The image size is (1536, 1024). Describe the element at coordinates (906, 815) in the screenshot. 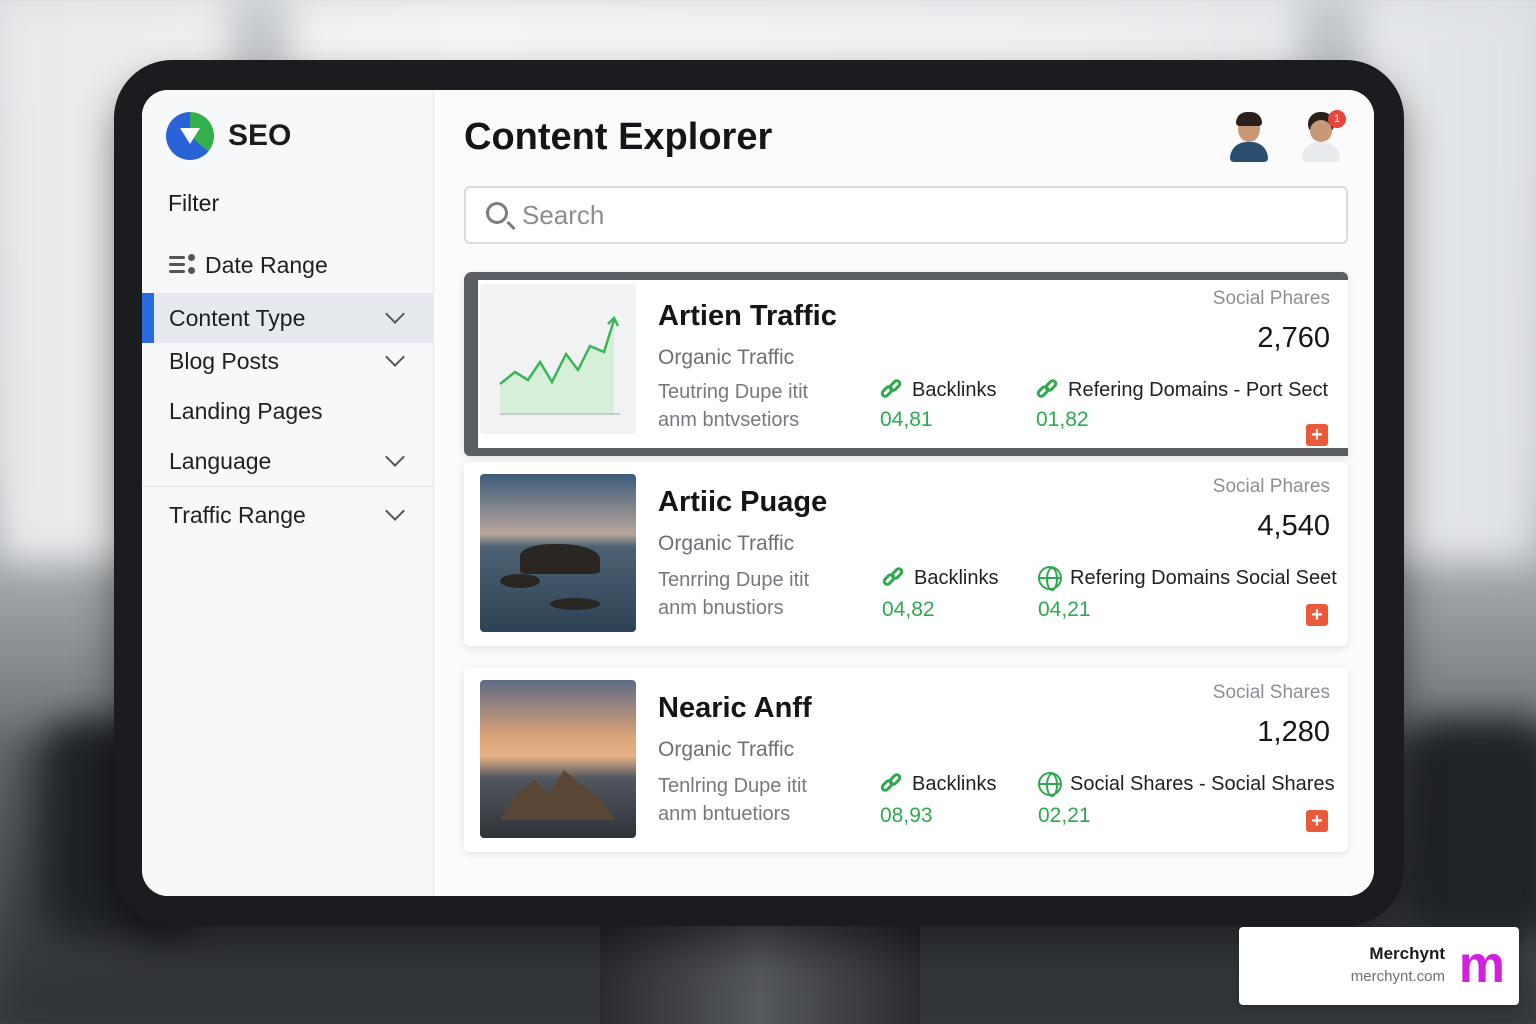

I see `backlinks-value: 08,93` at that location.